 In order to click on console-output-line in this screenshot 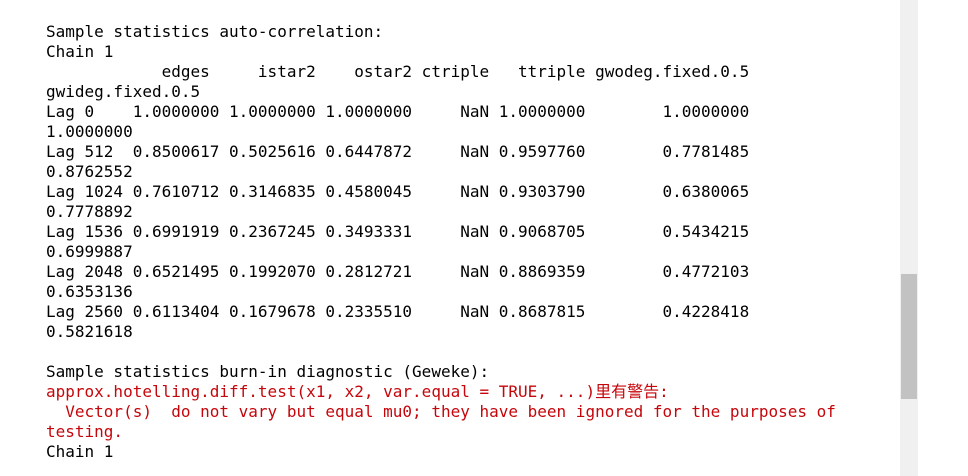, I will do `click(441, 352)`.